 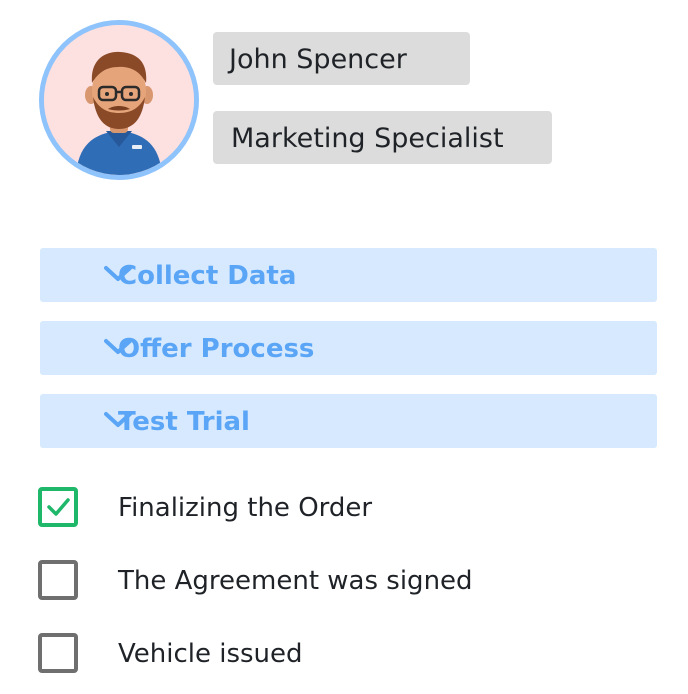 I want to click on section-collect-data: Collect Data, so click(x=348, y=275).